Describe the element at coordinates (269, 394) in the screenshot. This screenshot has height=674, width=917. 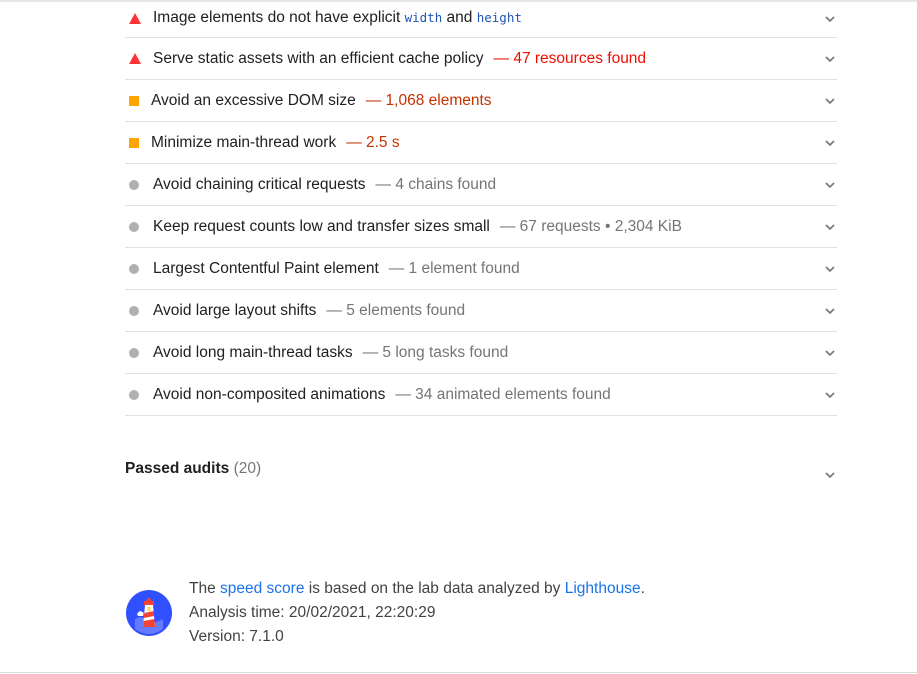
I see `audit-title: Avoid non-composited animations` at that location.